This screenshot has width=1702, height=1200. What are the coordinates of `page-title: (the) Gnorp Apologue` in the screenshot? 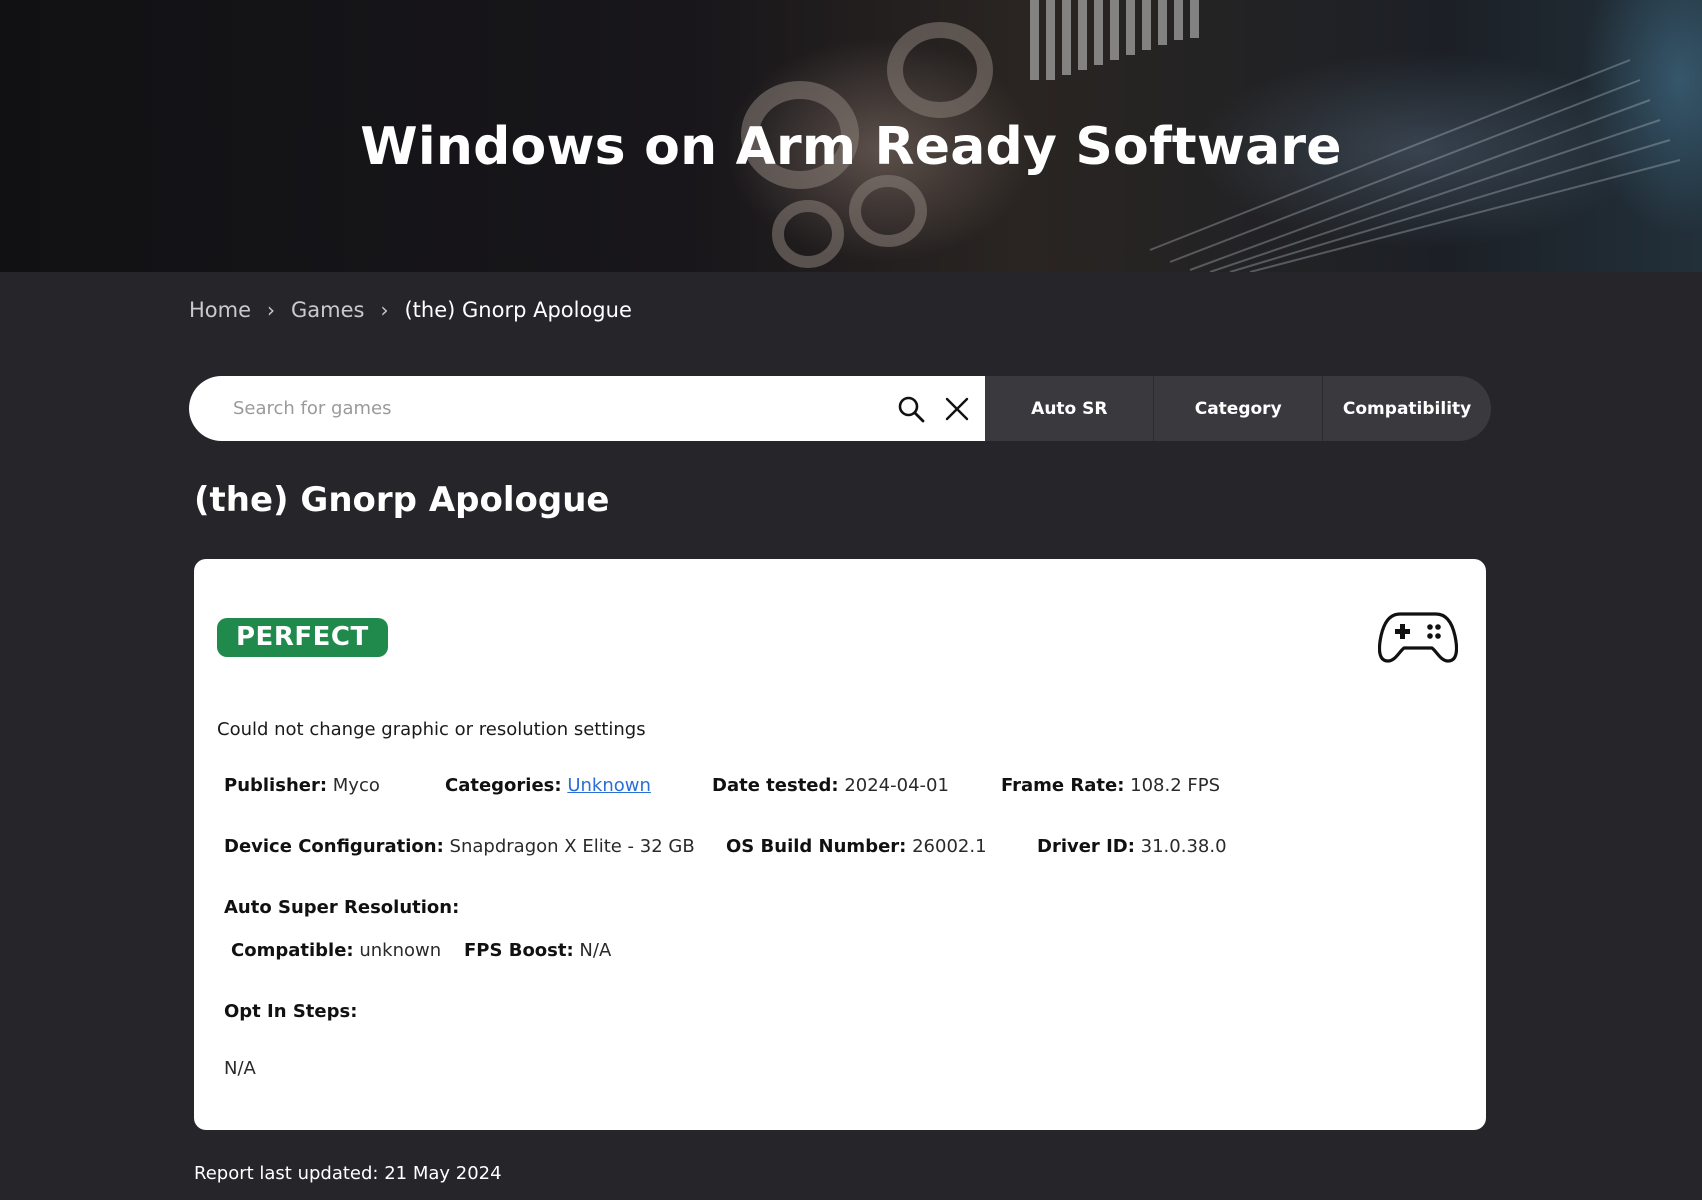 It's located at (402, 500).